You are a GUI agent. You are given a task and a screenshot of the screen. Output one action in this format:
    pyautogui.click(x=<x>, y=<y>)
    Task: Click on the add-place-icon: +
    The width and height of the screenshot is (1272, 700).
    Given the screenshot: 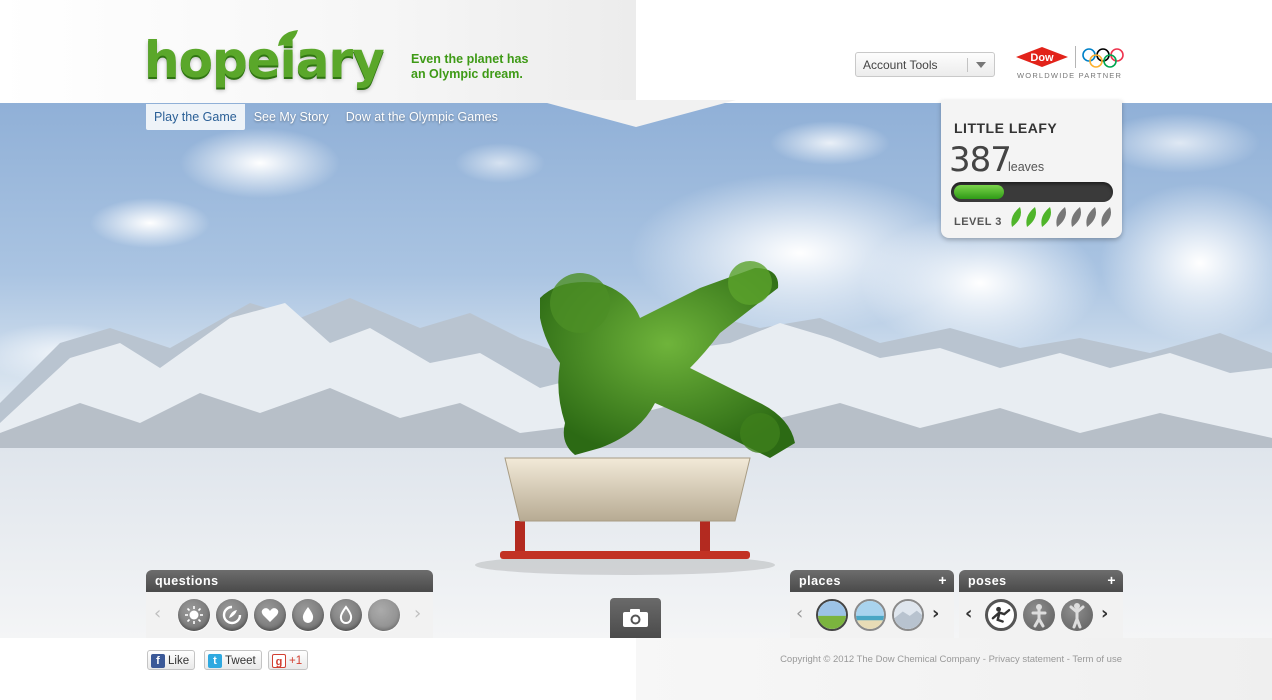 What is the action you would take?
    pyautogui.click(x=942, y=580)
    